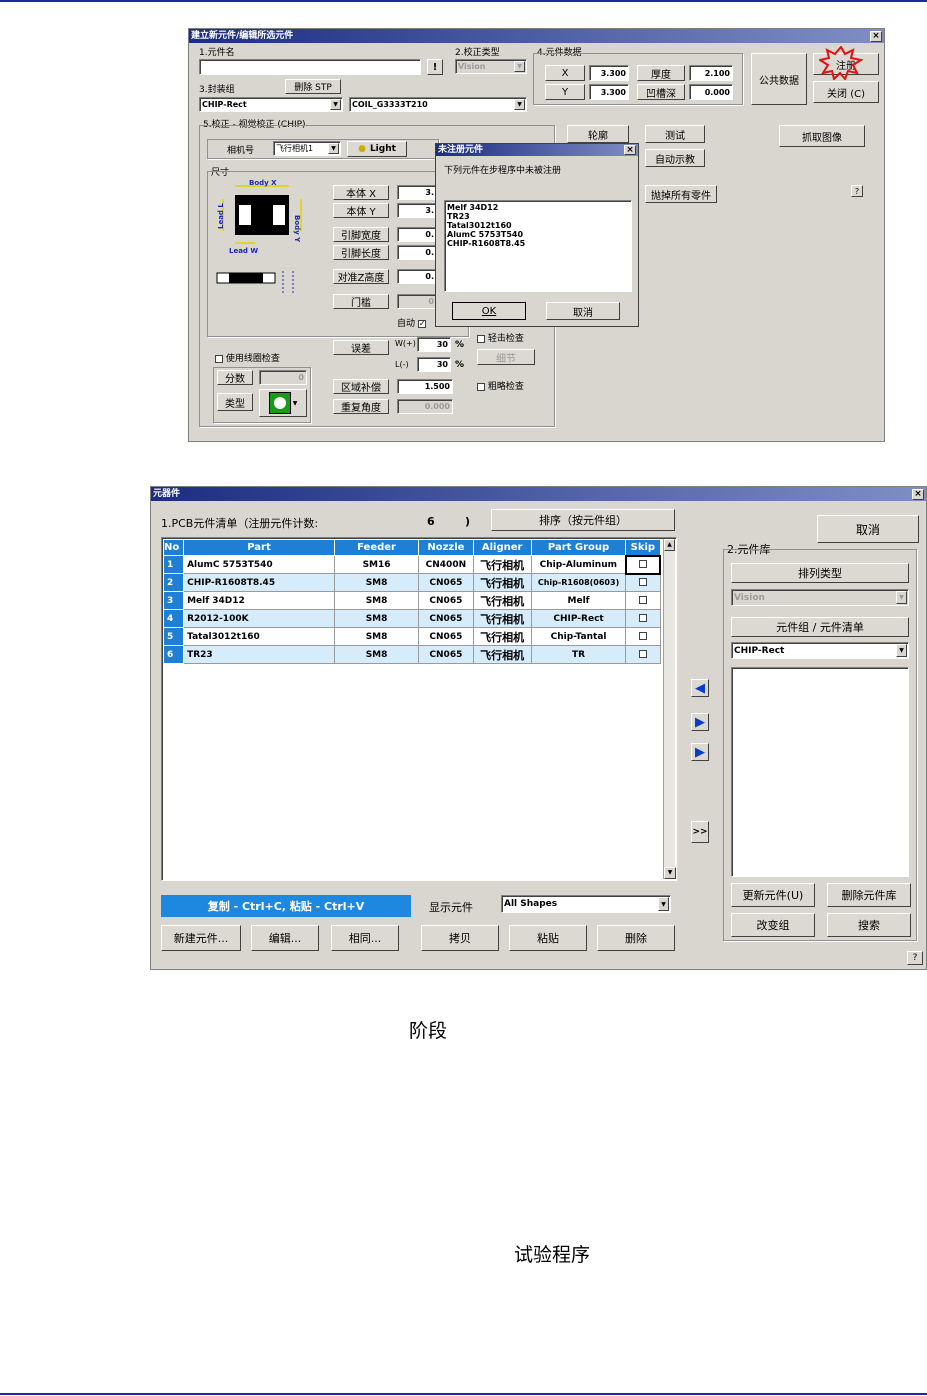 The height and width of the screenshot is (1396, 927). Describe the element at coordinates (259, 582) in the screenshot. I see `part-cell: CHIP-R1608T8.45` at that location.